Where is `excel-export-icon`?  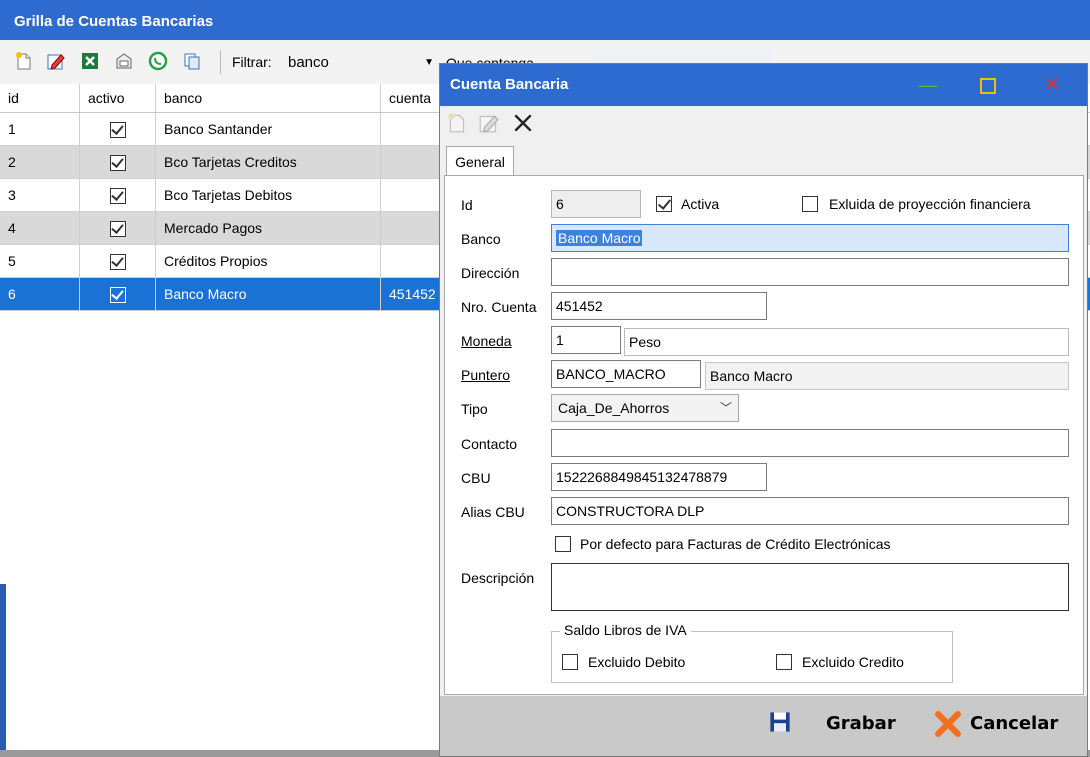 excel-export-icon is located at coordinates (90, 61).